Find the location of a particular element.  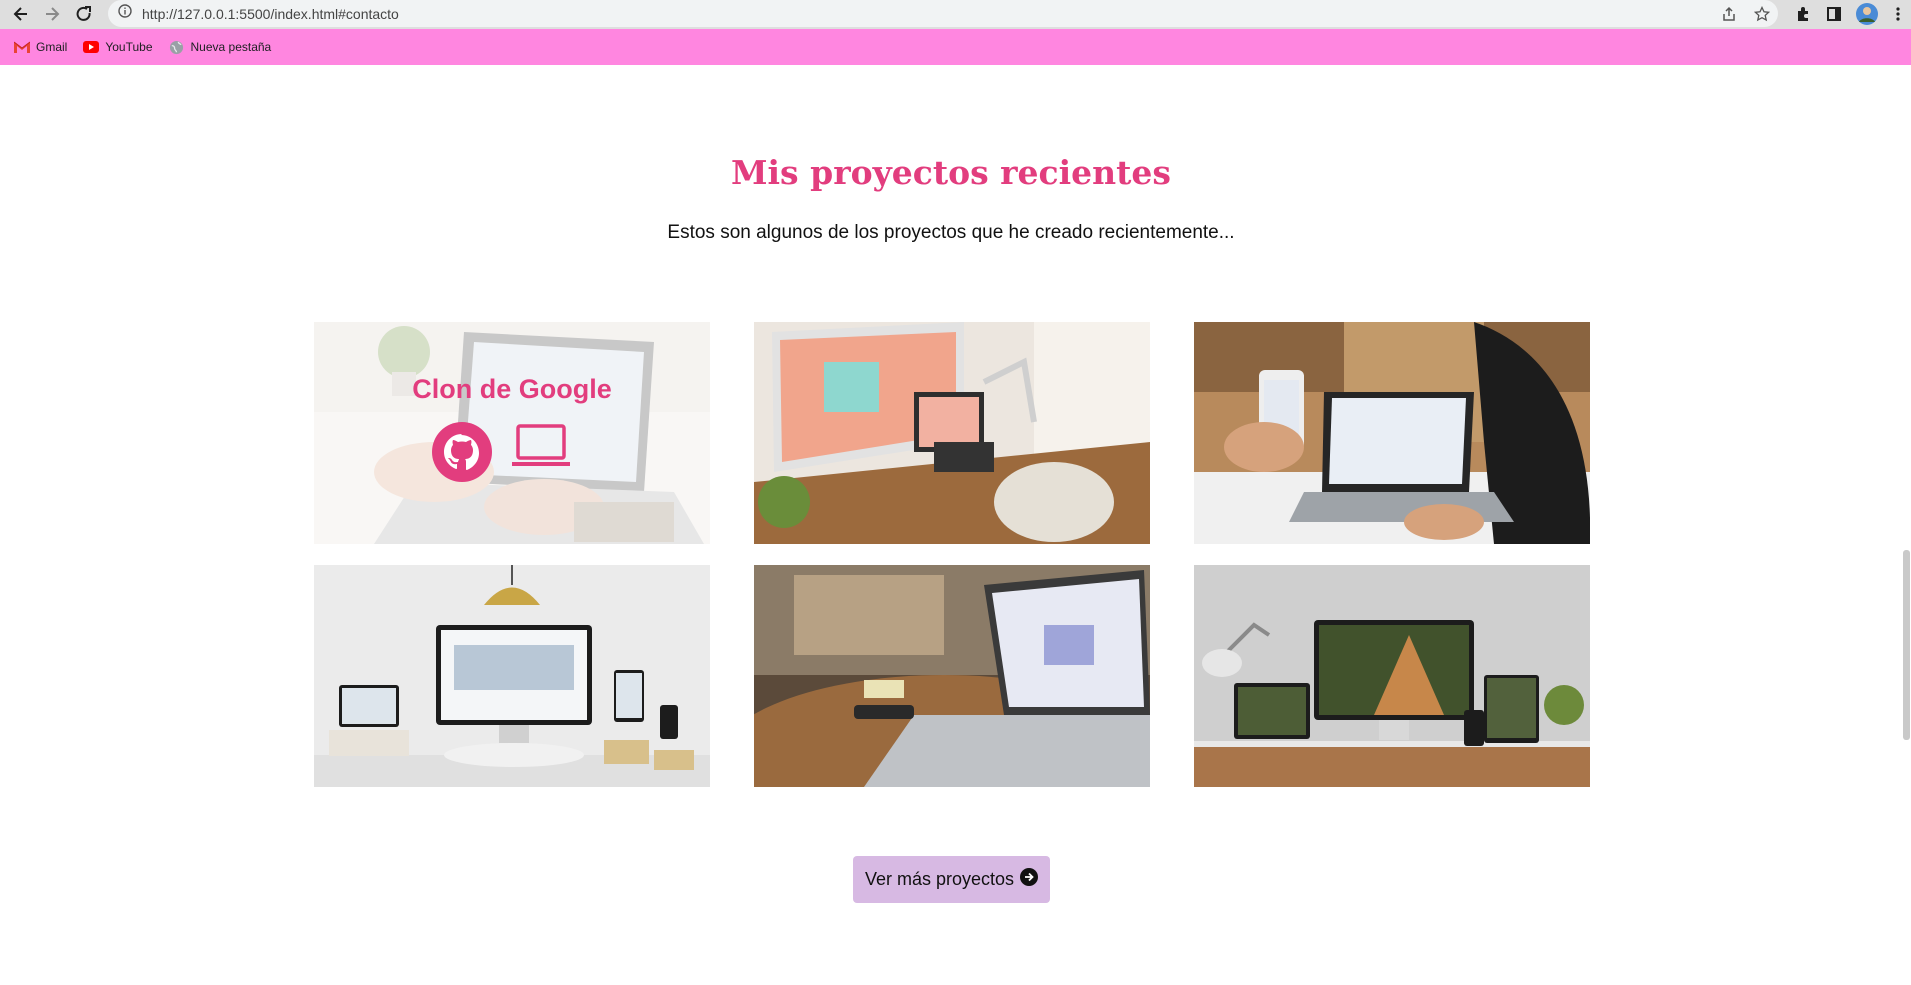

phone-and-laptop-photo is located at coordinates (1392, 433).